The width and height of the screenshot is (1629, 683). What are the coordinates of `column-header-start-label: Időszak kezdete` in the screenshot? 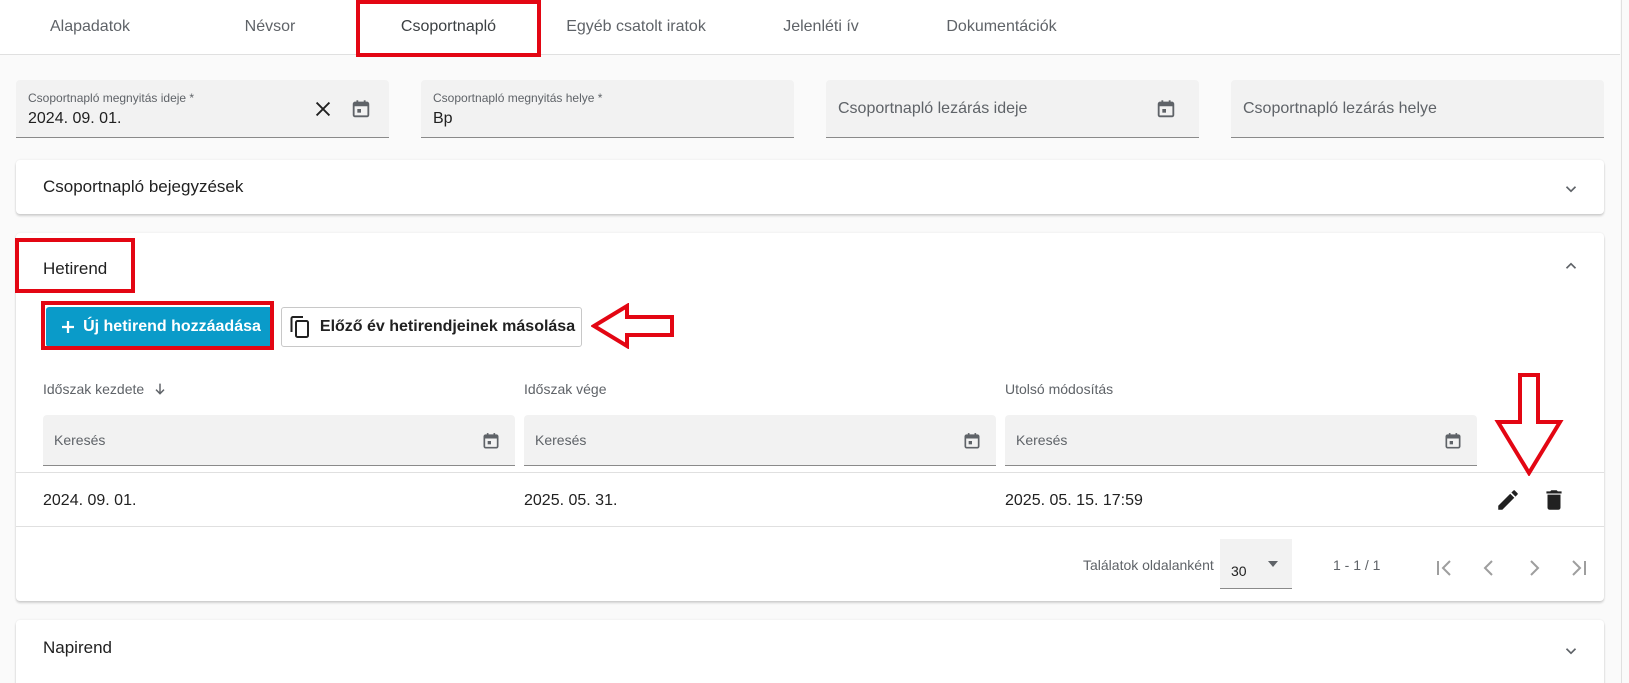 It's located at (94, 389).